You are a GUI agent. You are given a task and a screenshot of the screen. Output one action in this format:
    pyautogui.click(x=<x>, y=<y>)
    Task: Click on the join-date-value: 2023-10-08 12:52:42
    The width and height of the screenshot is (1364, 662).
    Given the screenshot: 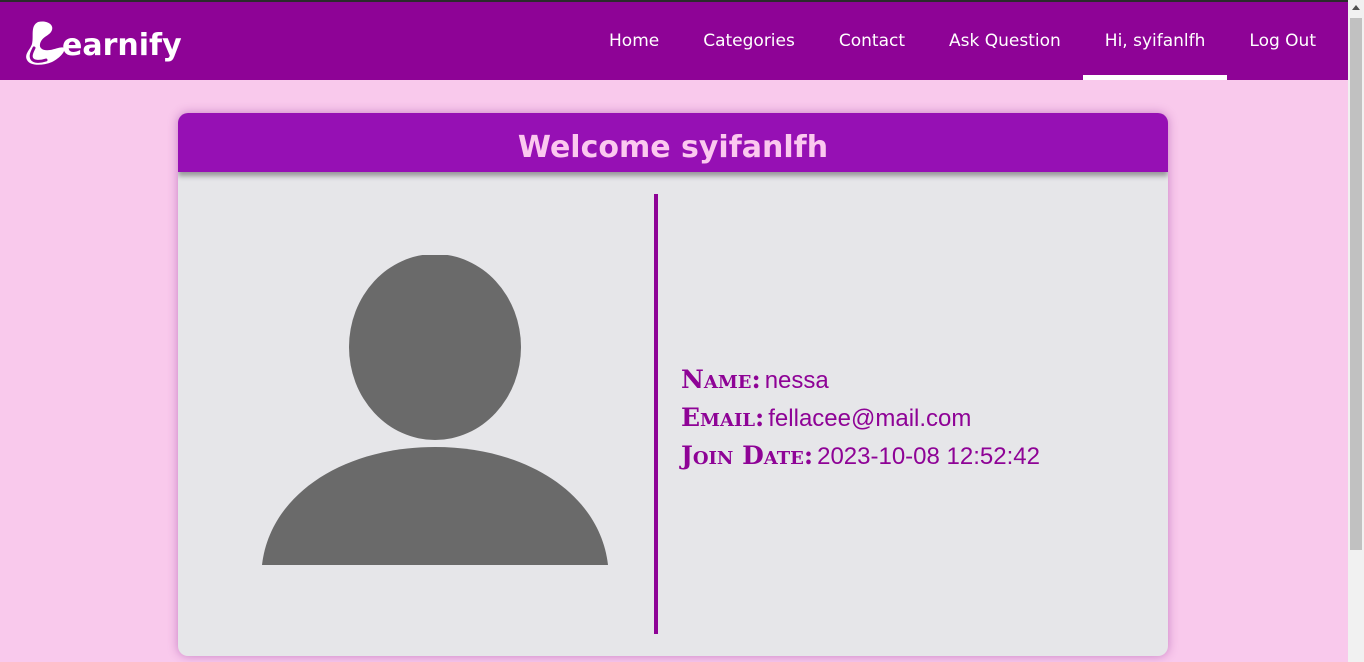 What is the action you would take?
    pyautogui.click(x=928, y=456)
    